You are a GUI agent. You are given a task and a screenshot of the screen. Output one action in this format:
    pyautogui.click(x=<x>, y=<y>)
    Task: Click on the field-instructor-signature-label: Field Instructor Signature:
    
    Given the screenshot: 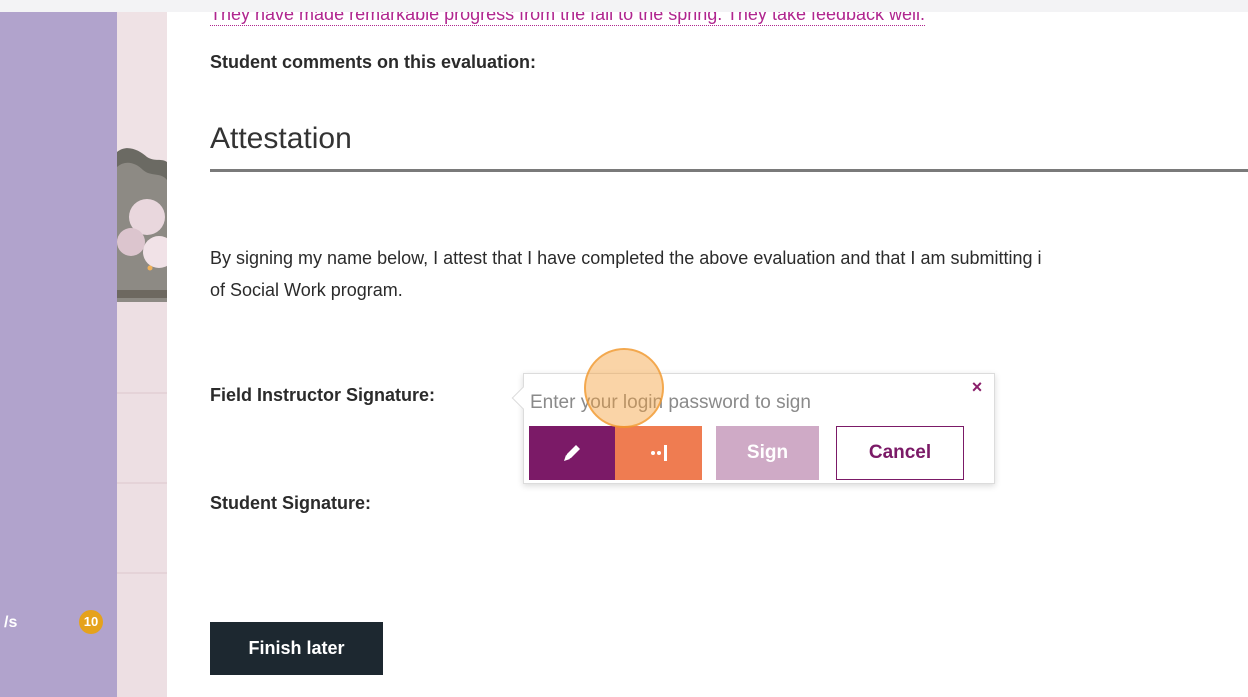 What is the action you would take?
    pyautogui.click(x=323, y=395)
    